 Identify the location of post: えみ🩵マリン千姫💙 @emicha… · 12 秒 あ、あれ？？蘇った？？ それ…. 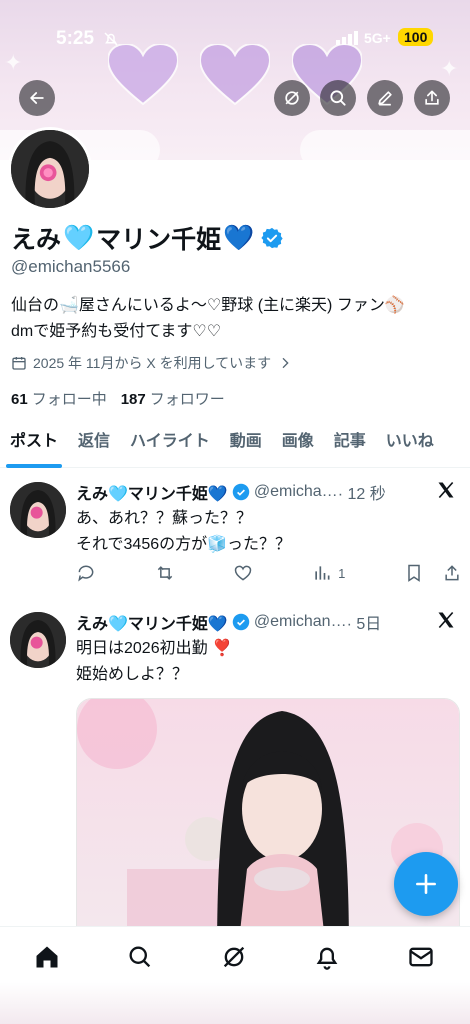
(235, 540).